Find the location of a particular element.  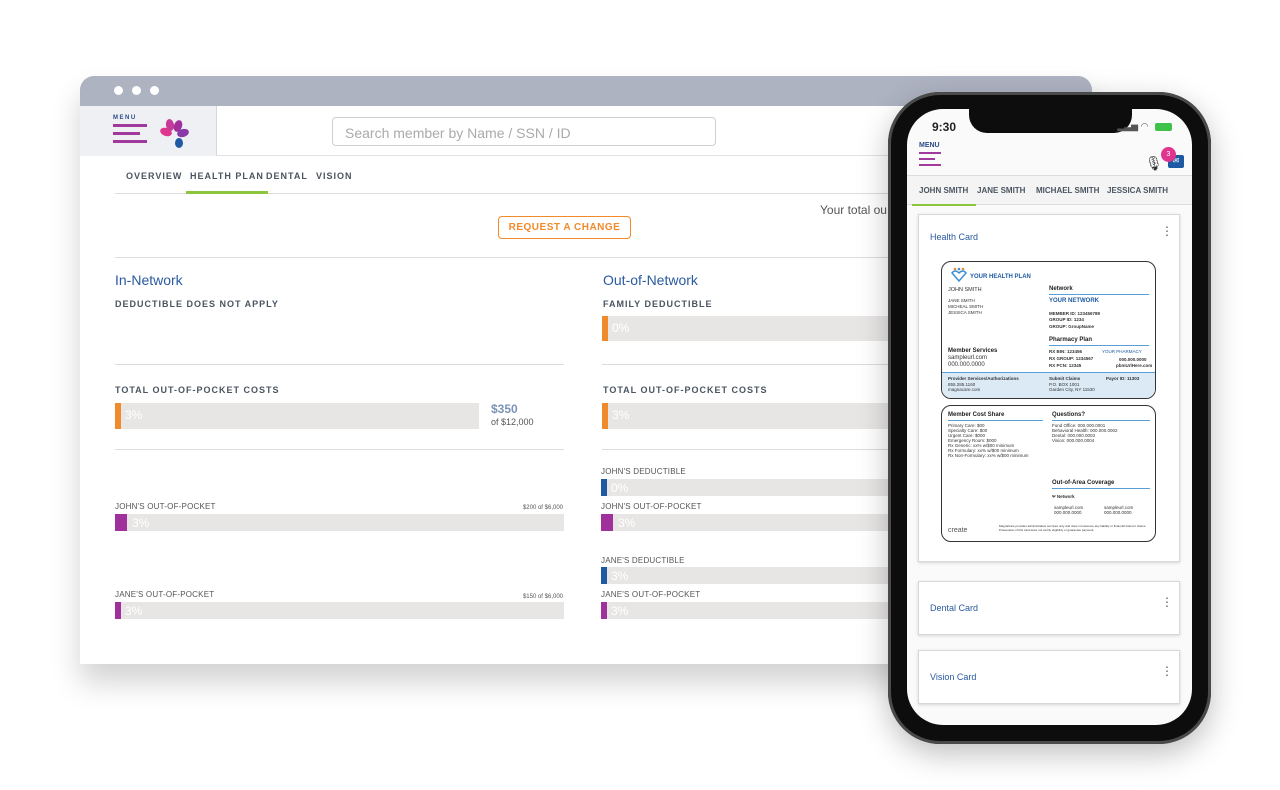

card-title: Health Card is located at coordinates (954, 237).